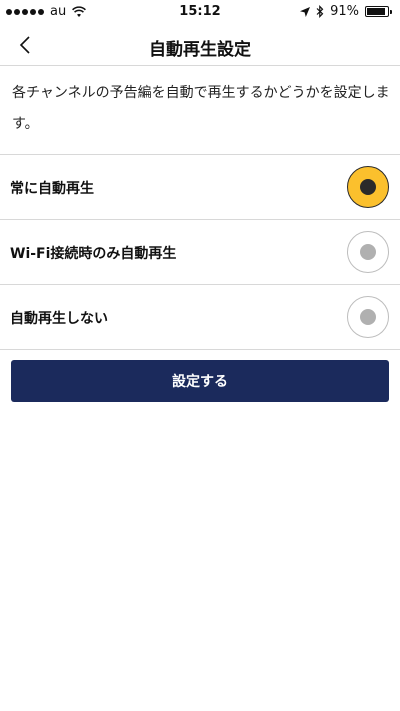 The width and height of the screenshot is (400, 711). Describe the element at coordinates (93, 254) in the screenshot. I see `option-label: Wi-Fi接続時のみ自動再生` at that location.